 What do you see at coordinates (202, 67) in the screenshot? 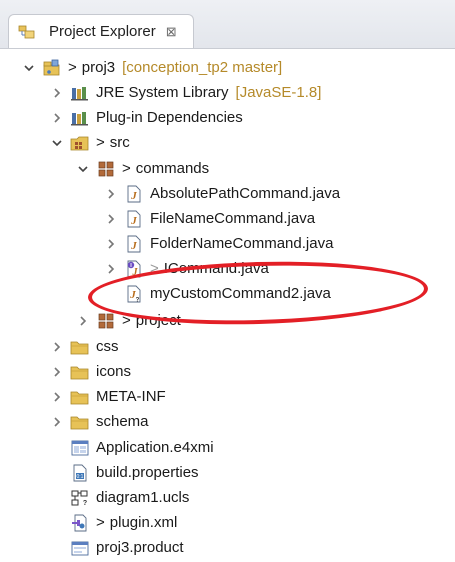
I see `branch-decoration: [conception_tp2 master]` at bounding box center [202, 67].